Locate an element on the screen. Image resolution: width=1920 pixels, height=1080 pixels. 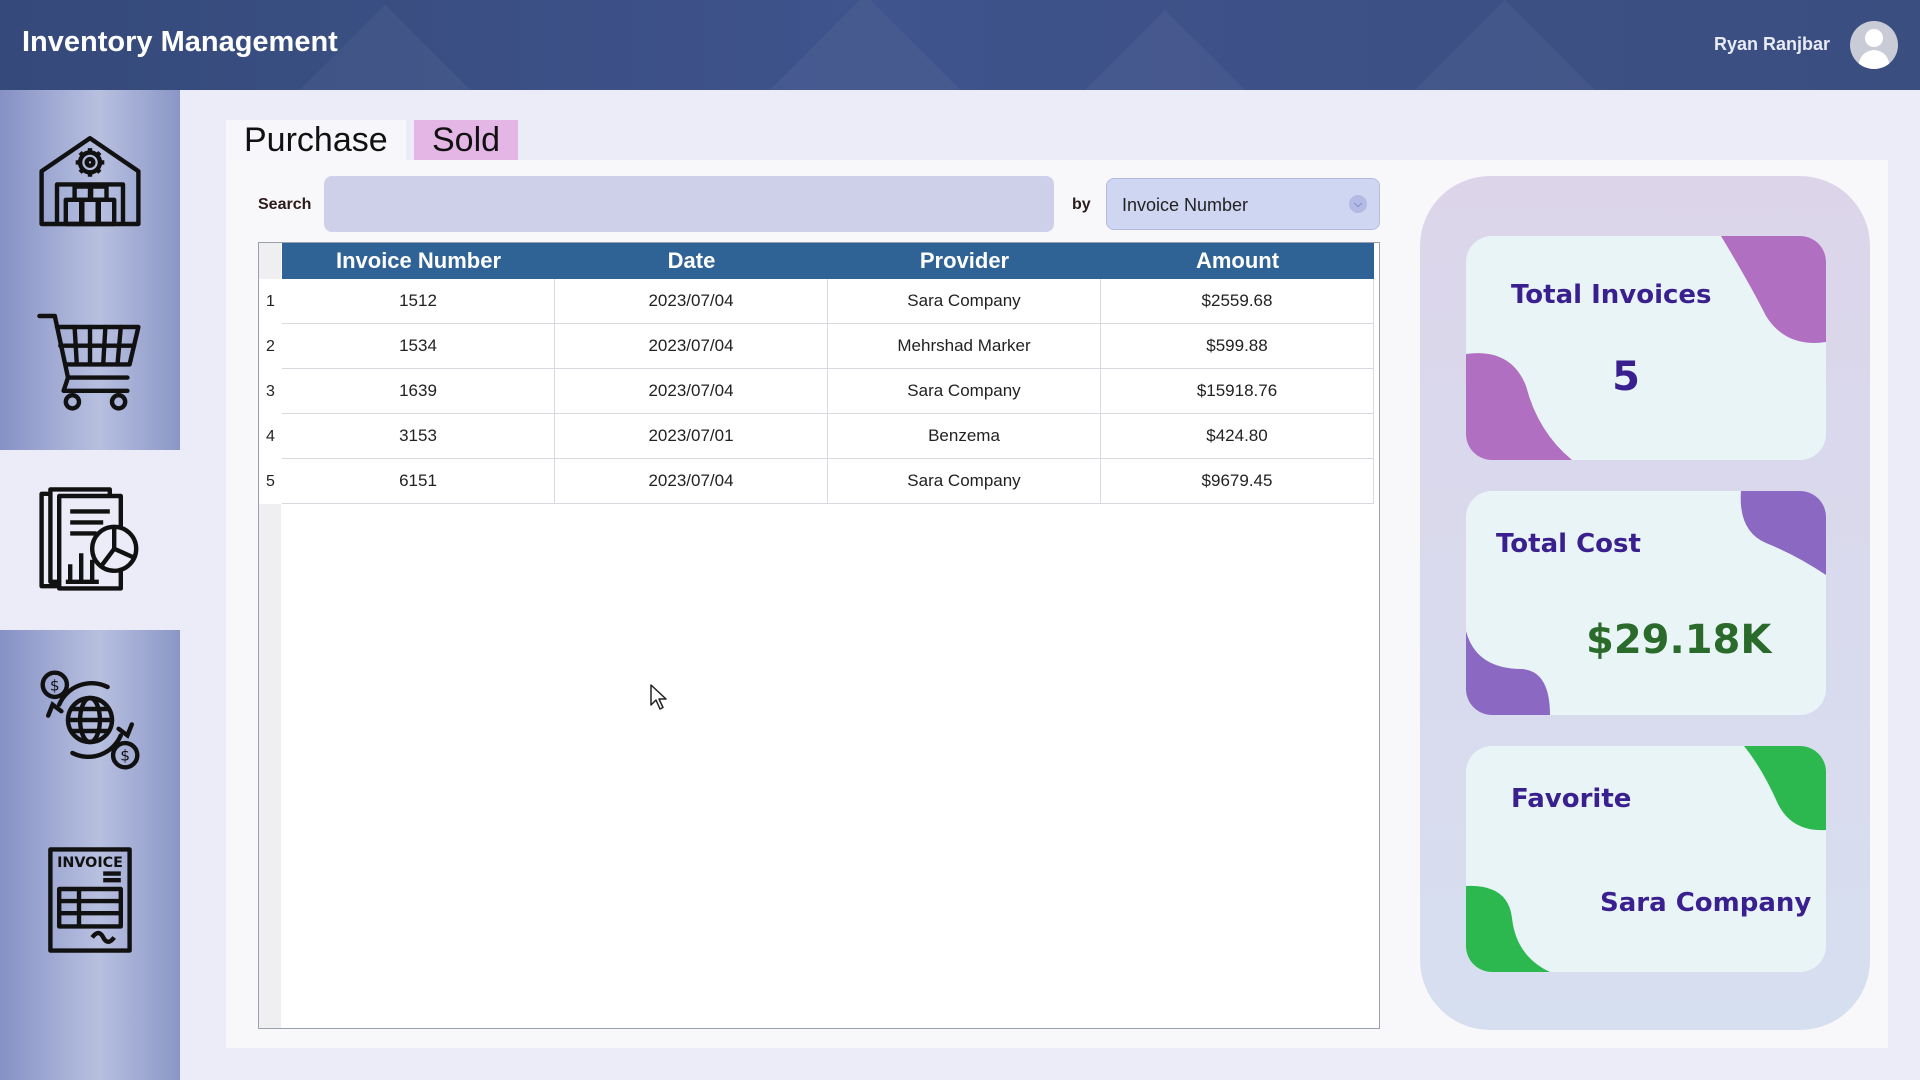
favorite-title: Favorite is located at coordinates (1571, 799).